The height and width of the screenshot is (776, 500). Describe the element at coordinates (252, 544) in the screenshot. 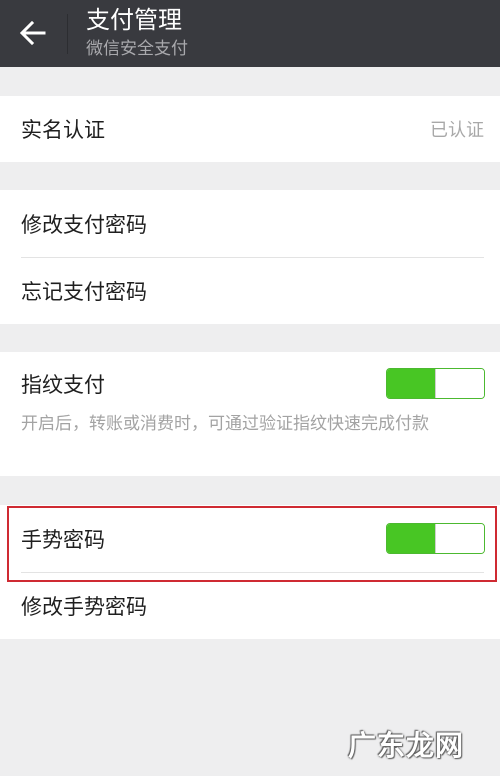

I see `highlight-box` at that location.